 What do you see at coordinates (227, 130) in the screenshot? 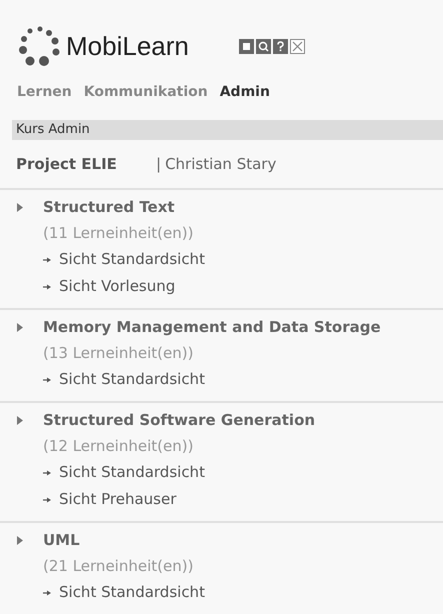
I see `section-bar: Kurs Admin` at bounding box center [227, 130].